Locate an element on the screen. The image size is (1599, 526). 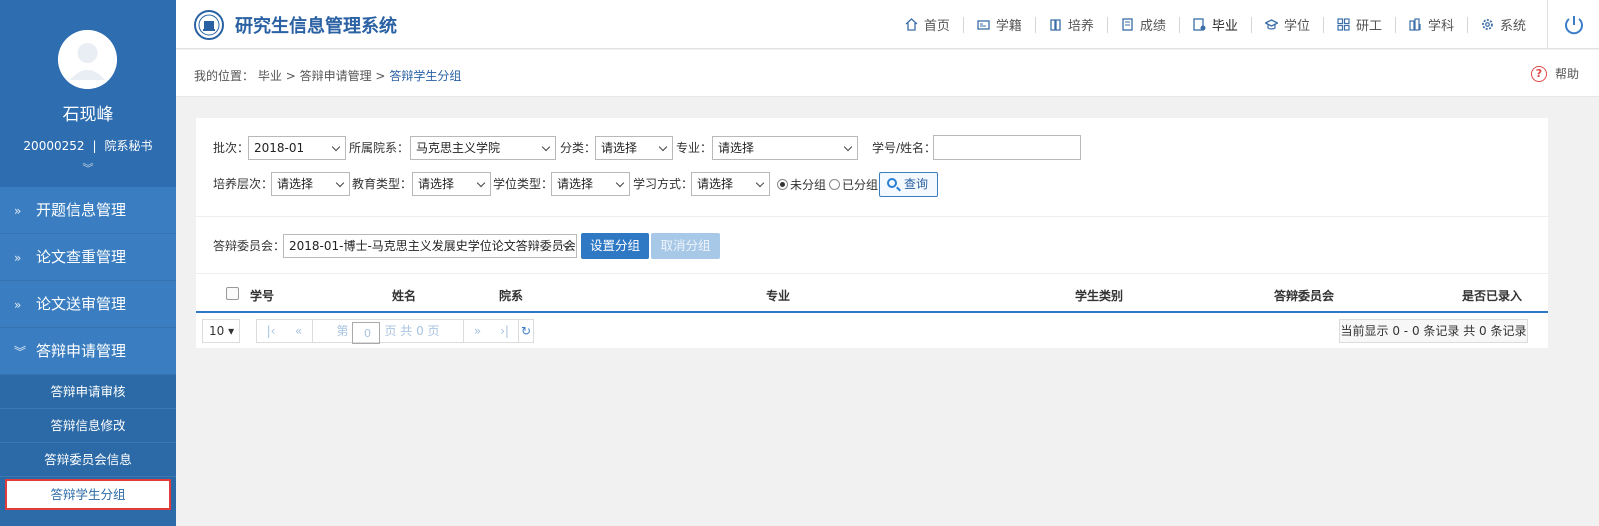
col-entered: 是否已录入 is located at coordinates (1492, 295).